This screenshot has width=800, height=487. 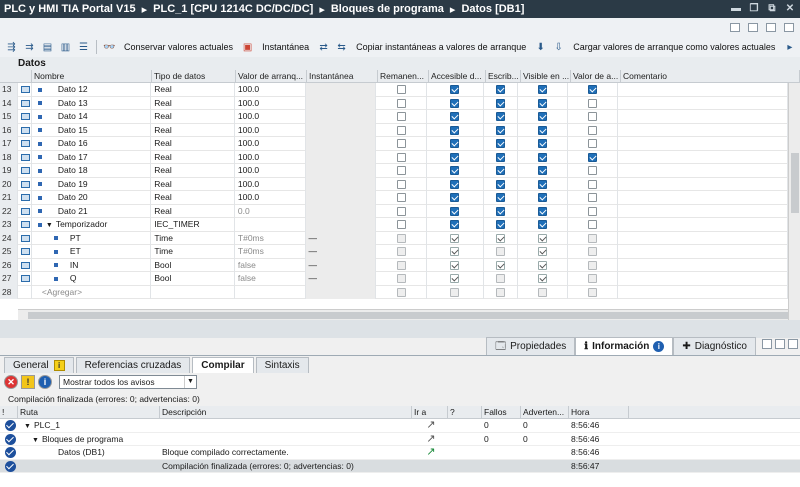 I want to click on breadcrumb-plc: PLC_1 [CPU 1214C DC/DC/DC], so click(x=233, y=9).